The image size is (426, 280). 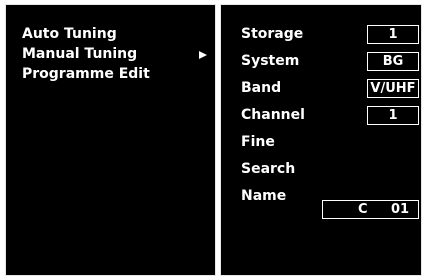 I want to click on name-value-number: 01, so click(x=400, y=209).